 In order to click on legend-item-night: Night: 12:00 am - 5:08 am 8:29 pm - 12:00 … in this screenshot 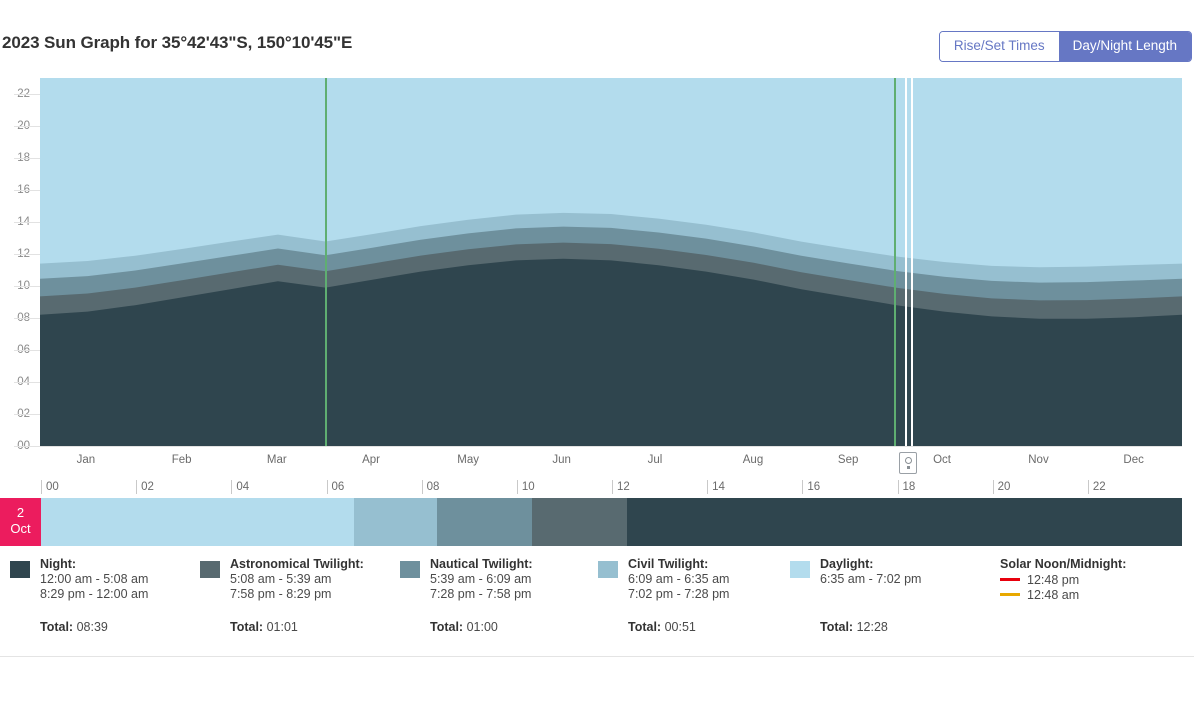, I will do `click(79, 595)`.